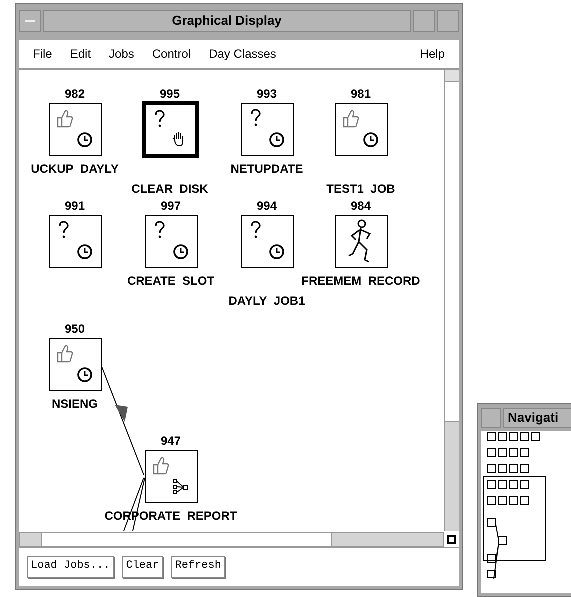 The width and height of the screenshot is (571, 597). What do you see at coordinates (198, 567) in the screenshot?
I see `toolbar-button: Refresh` at bounding box center [198, 567].